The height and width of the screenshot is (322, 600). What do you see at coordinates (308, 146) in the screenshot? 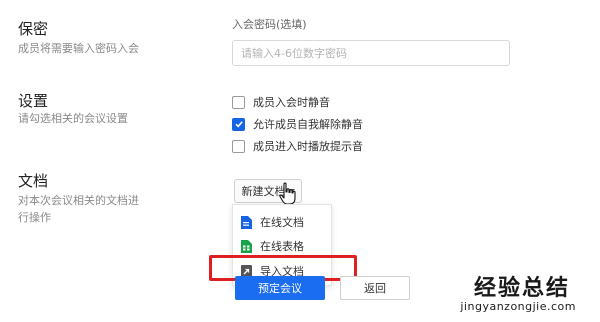
I see `setting-label: 成员进入时播放提示音` at bounding box center [308, 146].